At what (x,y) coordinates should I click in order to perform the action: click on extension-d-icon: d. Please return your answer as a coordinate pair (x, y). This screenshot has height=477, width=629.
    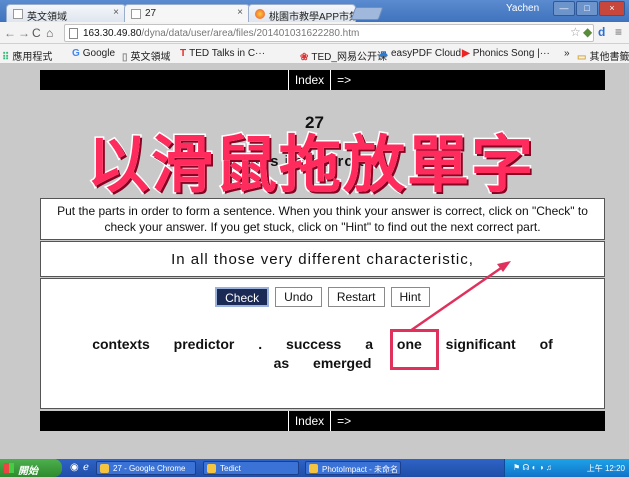
    Looking at the image, I should click on (601, 32).